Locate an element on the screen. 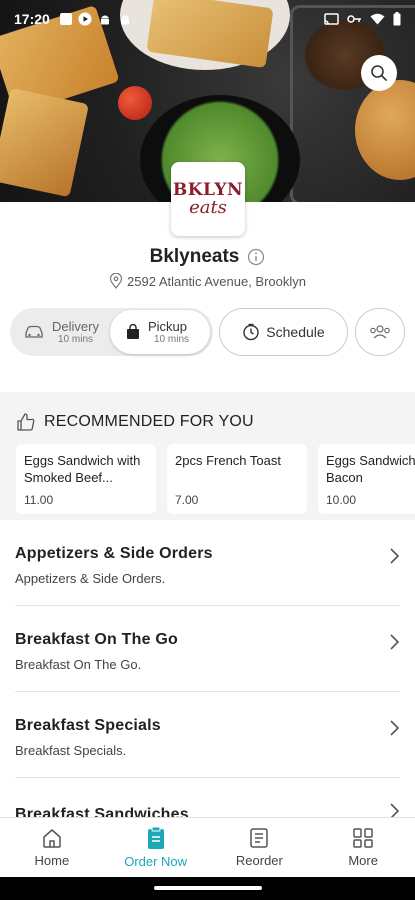  category-row: Breakfast Sandwiches is located at coordinates (207, 810).